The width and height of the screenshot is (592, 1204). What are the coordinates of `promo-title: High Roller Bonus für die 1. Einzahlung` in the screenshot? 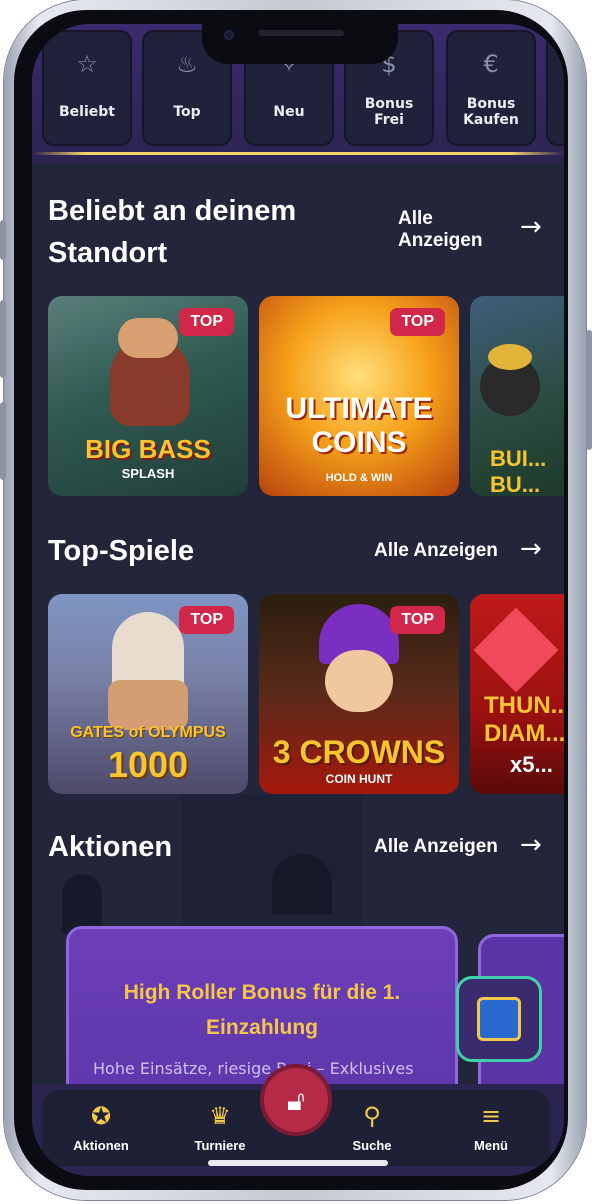 It's located at (262, 1010).